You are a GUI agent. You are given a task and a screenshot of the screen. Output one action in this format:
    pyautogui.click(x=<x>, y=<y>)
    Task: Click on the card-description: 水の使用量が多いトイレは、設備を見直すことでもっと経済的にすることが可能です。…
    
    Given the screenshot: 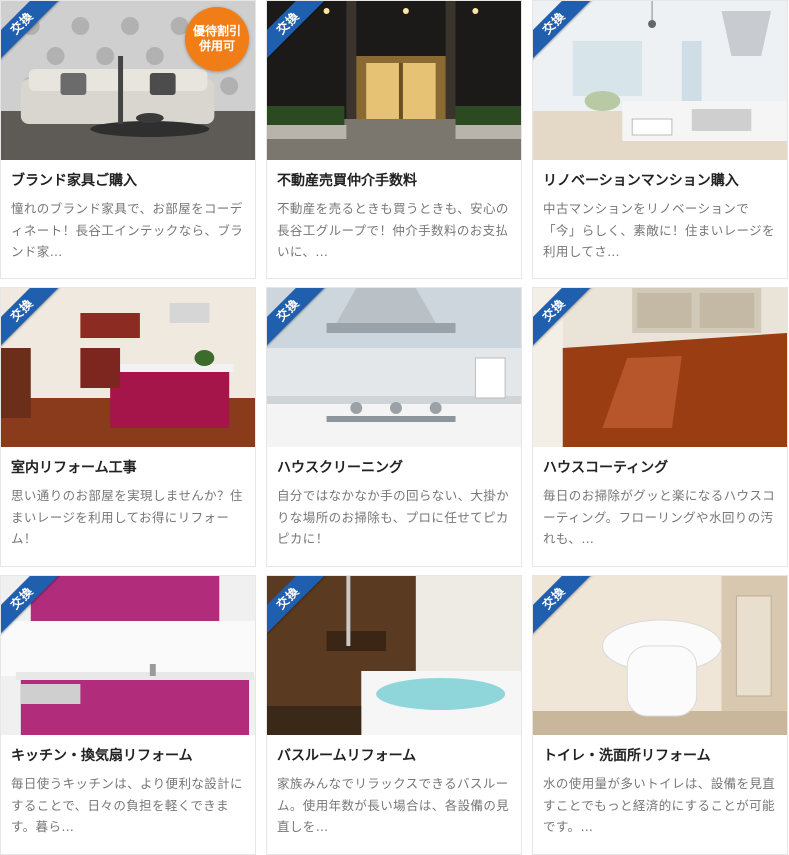 What is the action you would take?
    pyautogui.click(x=659, y=805)
    